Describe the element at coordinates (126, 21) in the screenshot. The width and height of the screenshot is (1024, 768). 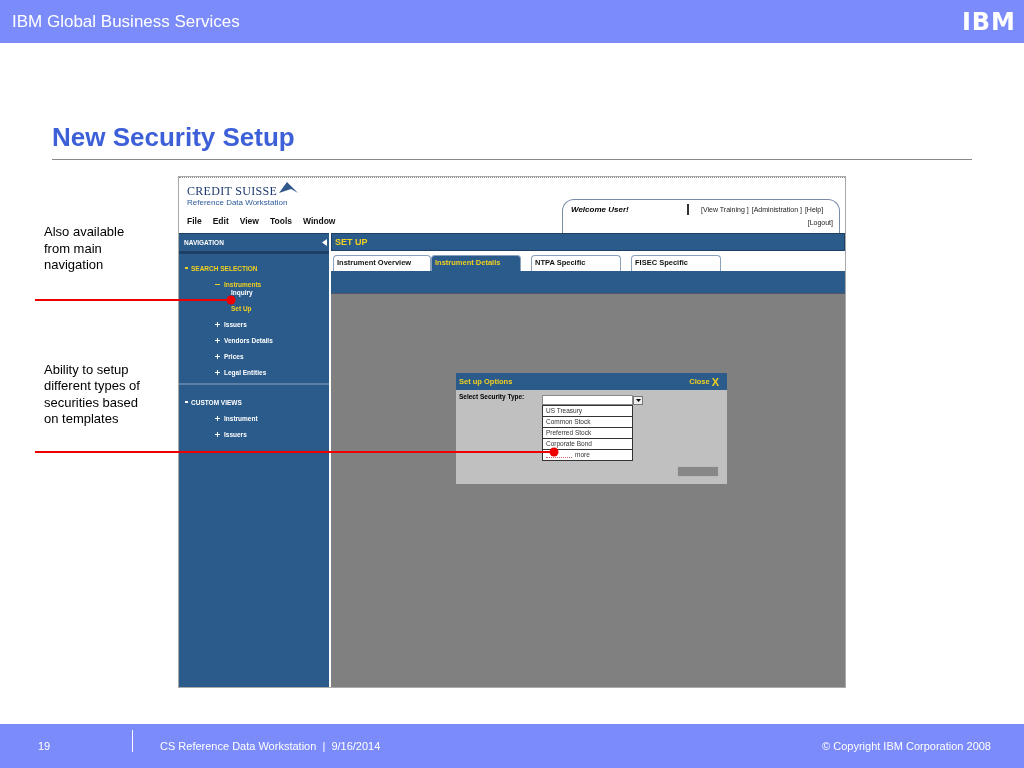
I see `header-title: IBM Global Business Services` at that location.